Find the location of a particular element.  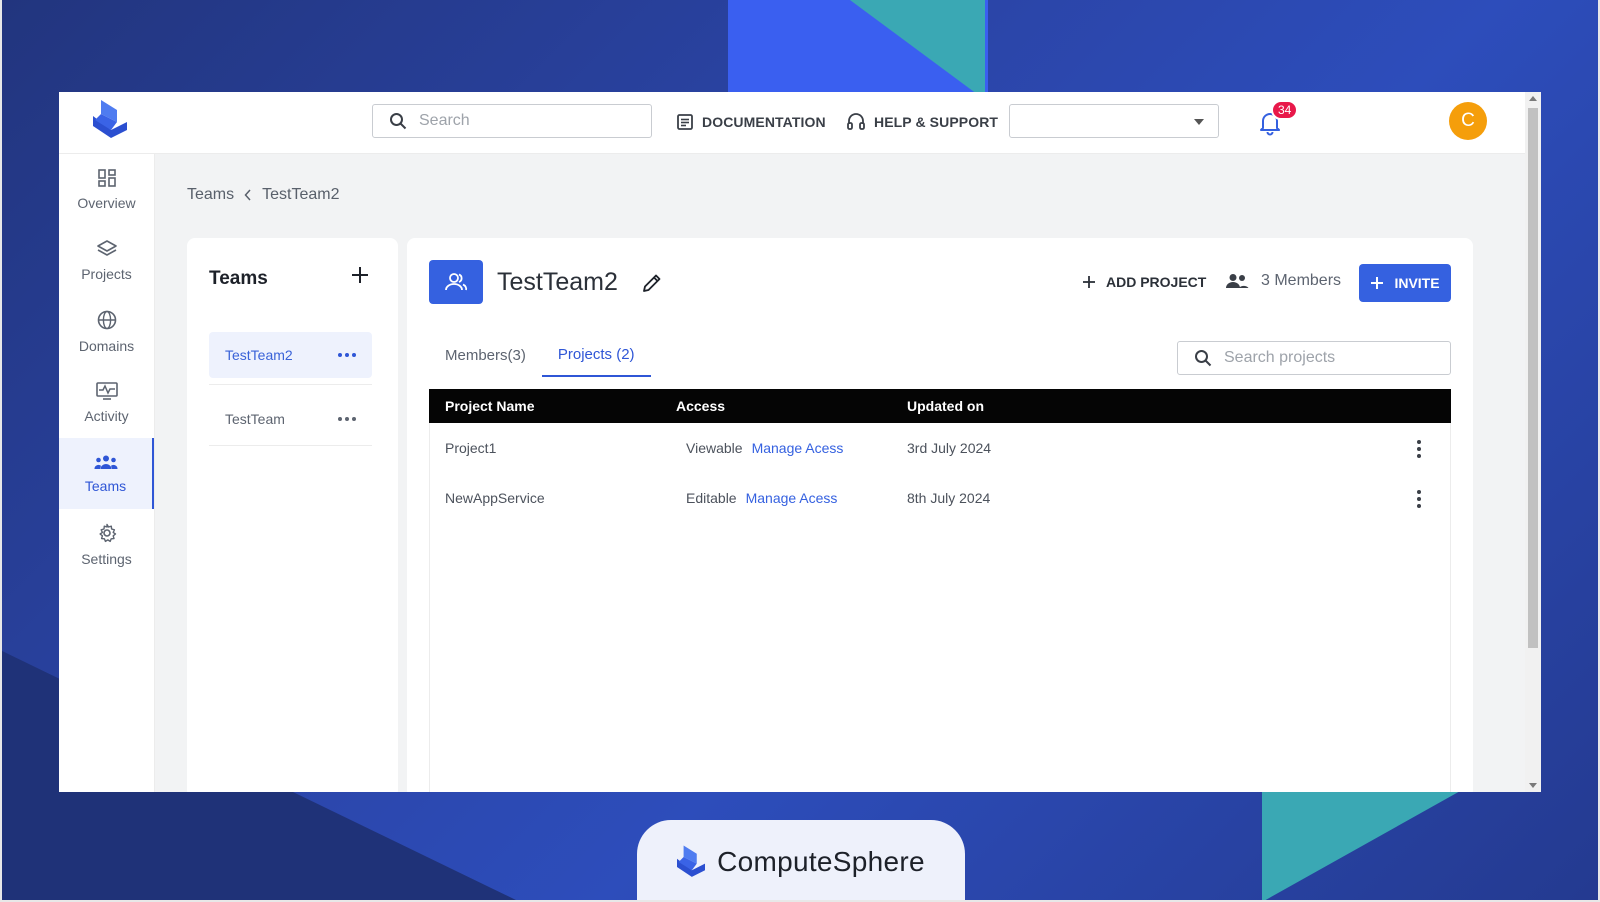

sidebar-item-activity: Activity is located at coordinates (106, 402).